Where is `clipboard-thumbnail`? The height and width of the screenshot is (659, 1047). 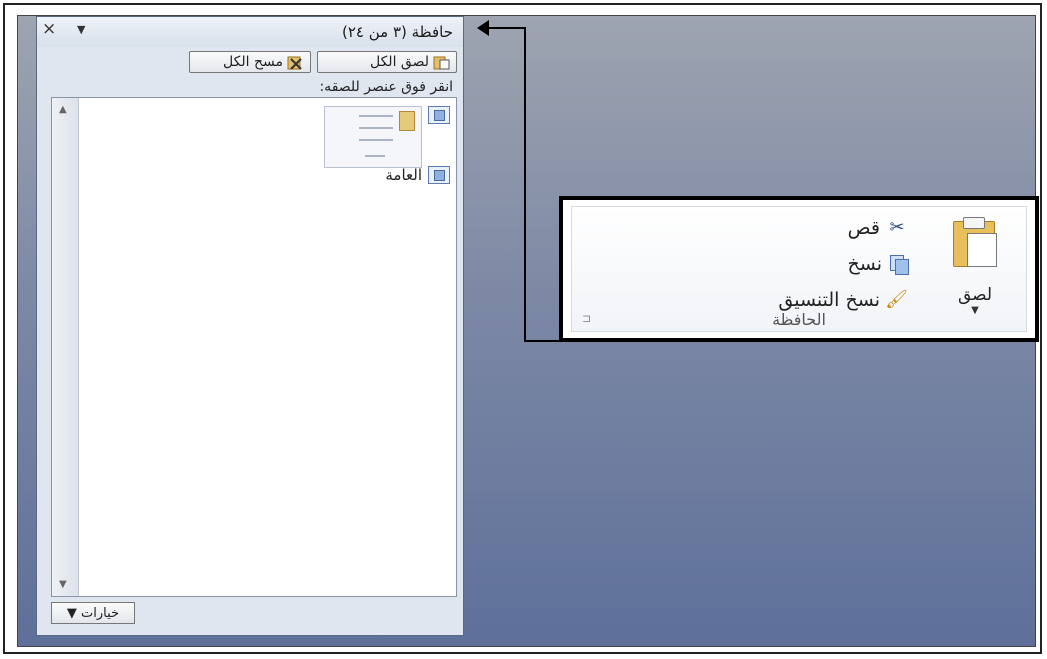 clipboard-thumbnail is located at coordinates (373, 137).